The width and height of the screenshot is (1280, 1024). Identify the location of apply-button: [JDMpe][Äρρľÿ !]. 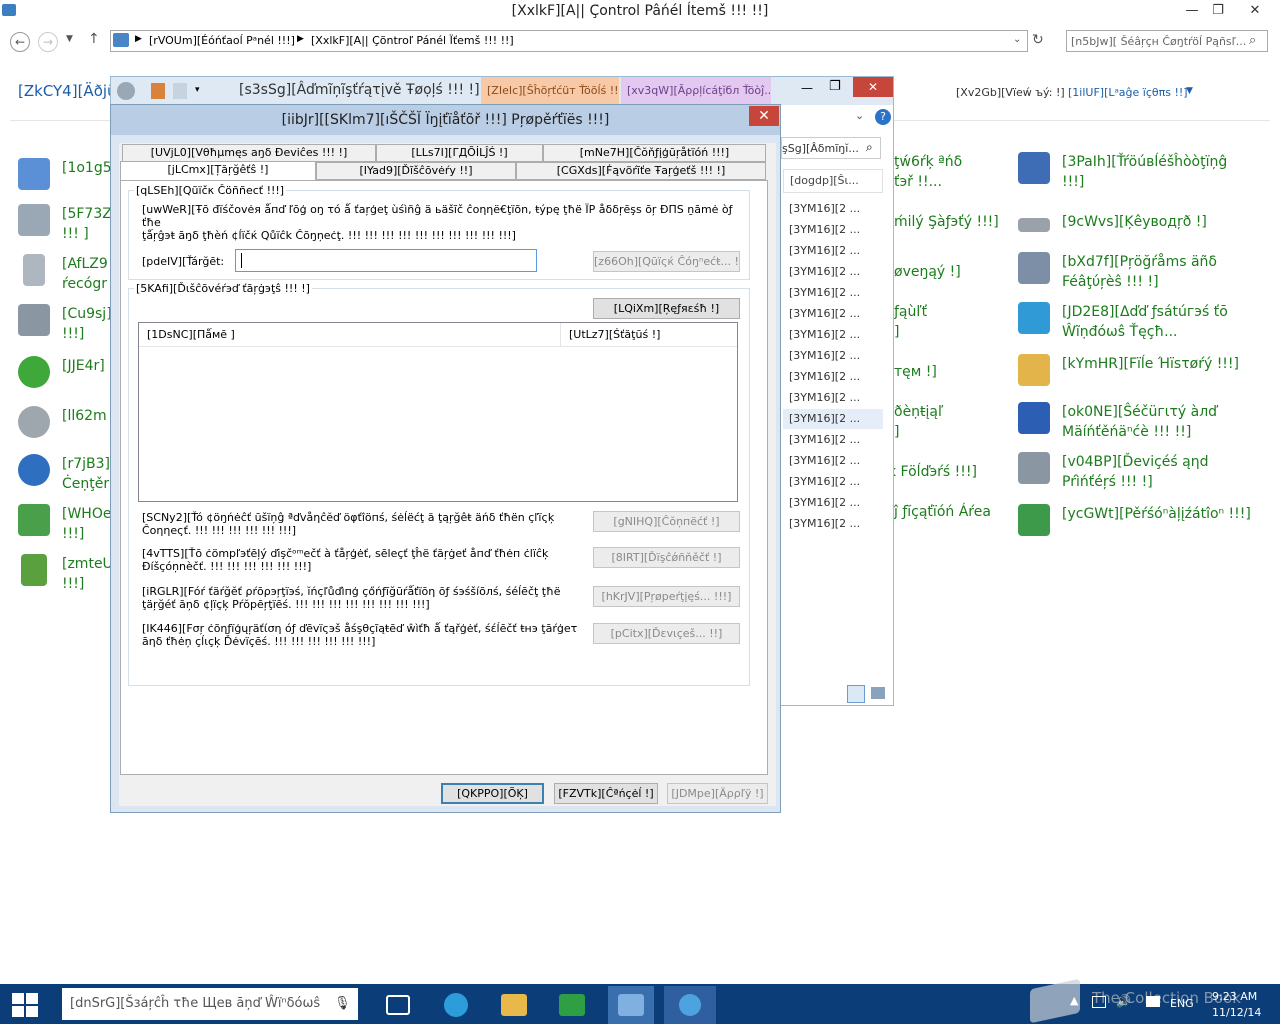
(717, 793).